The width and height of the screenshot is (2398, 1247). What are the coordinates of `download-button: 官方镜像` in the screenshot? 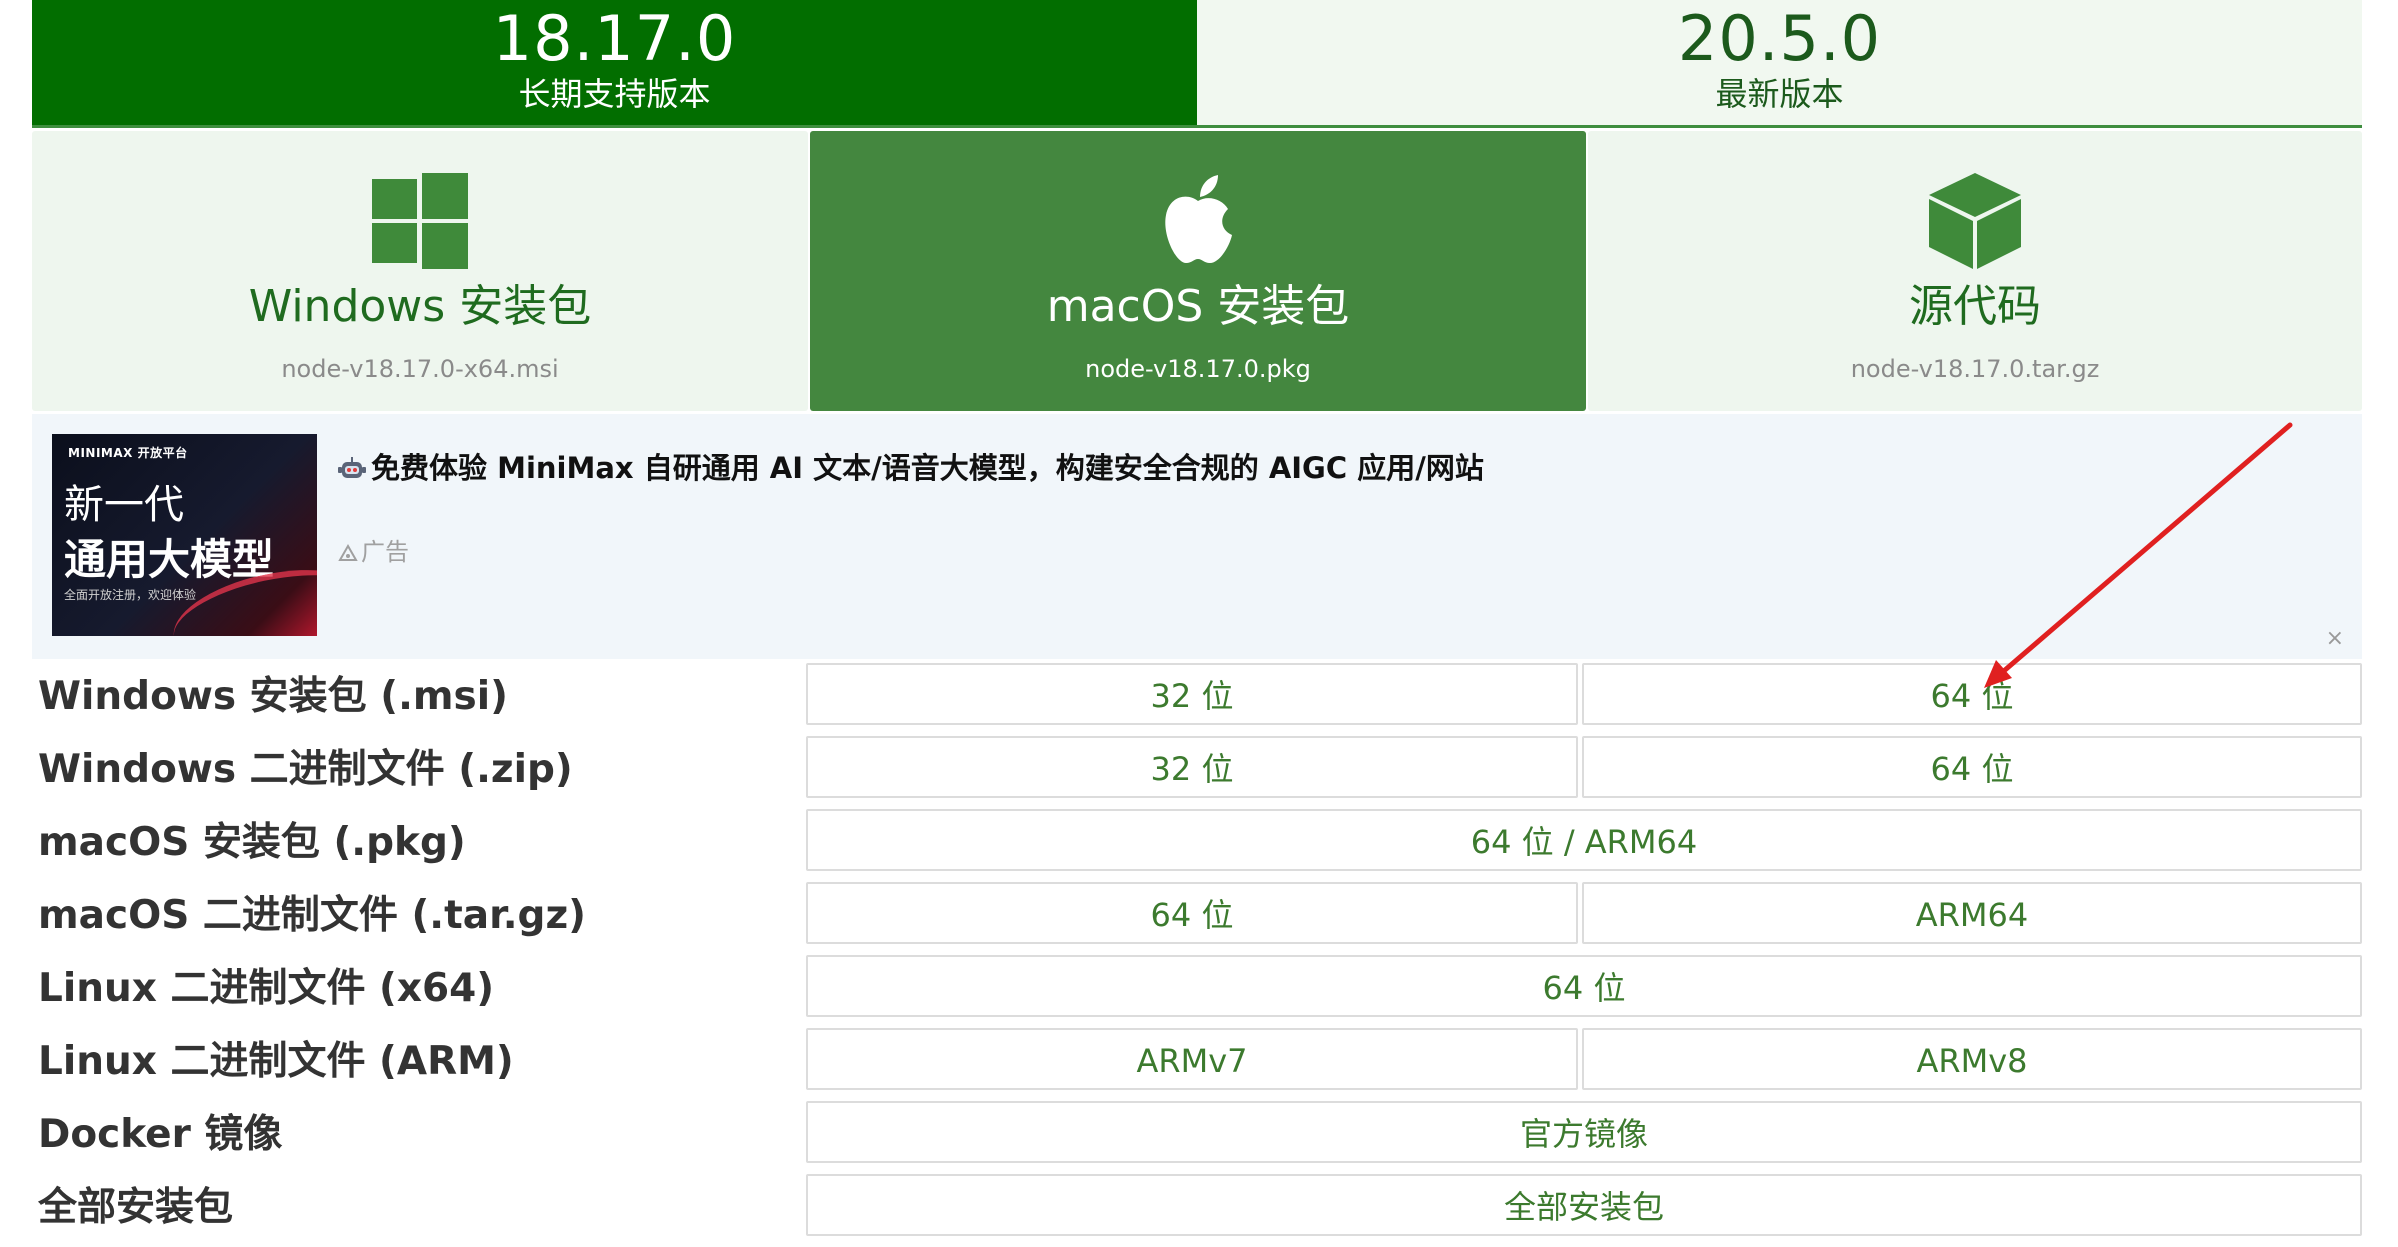 It's located at (1584, 1132).